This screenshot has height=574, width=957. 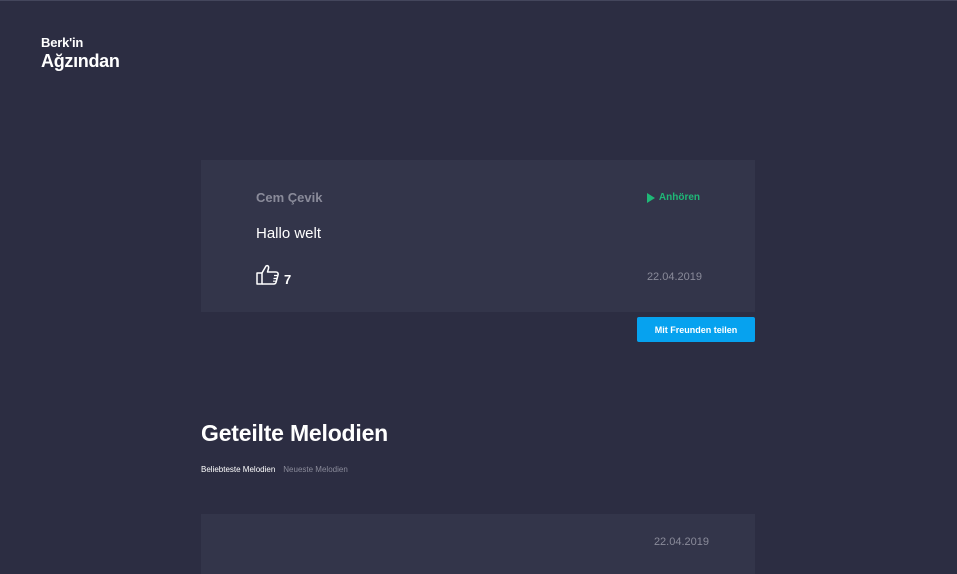 I want to click on like-button: 7, so click(x=273, y=277).